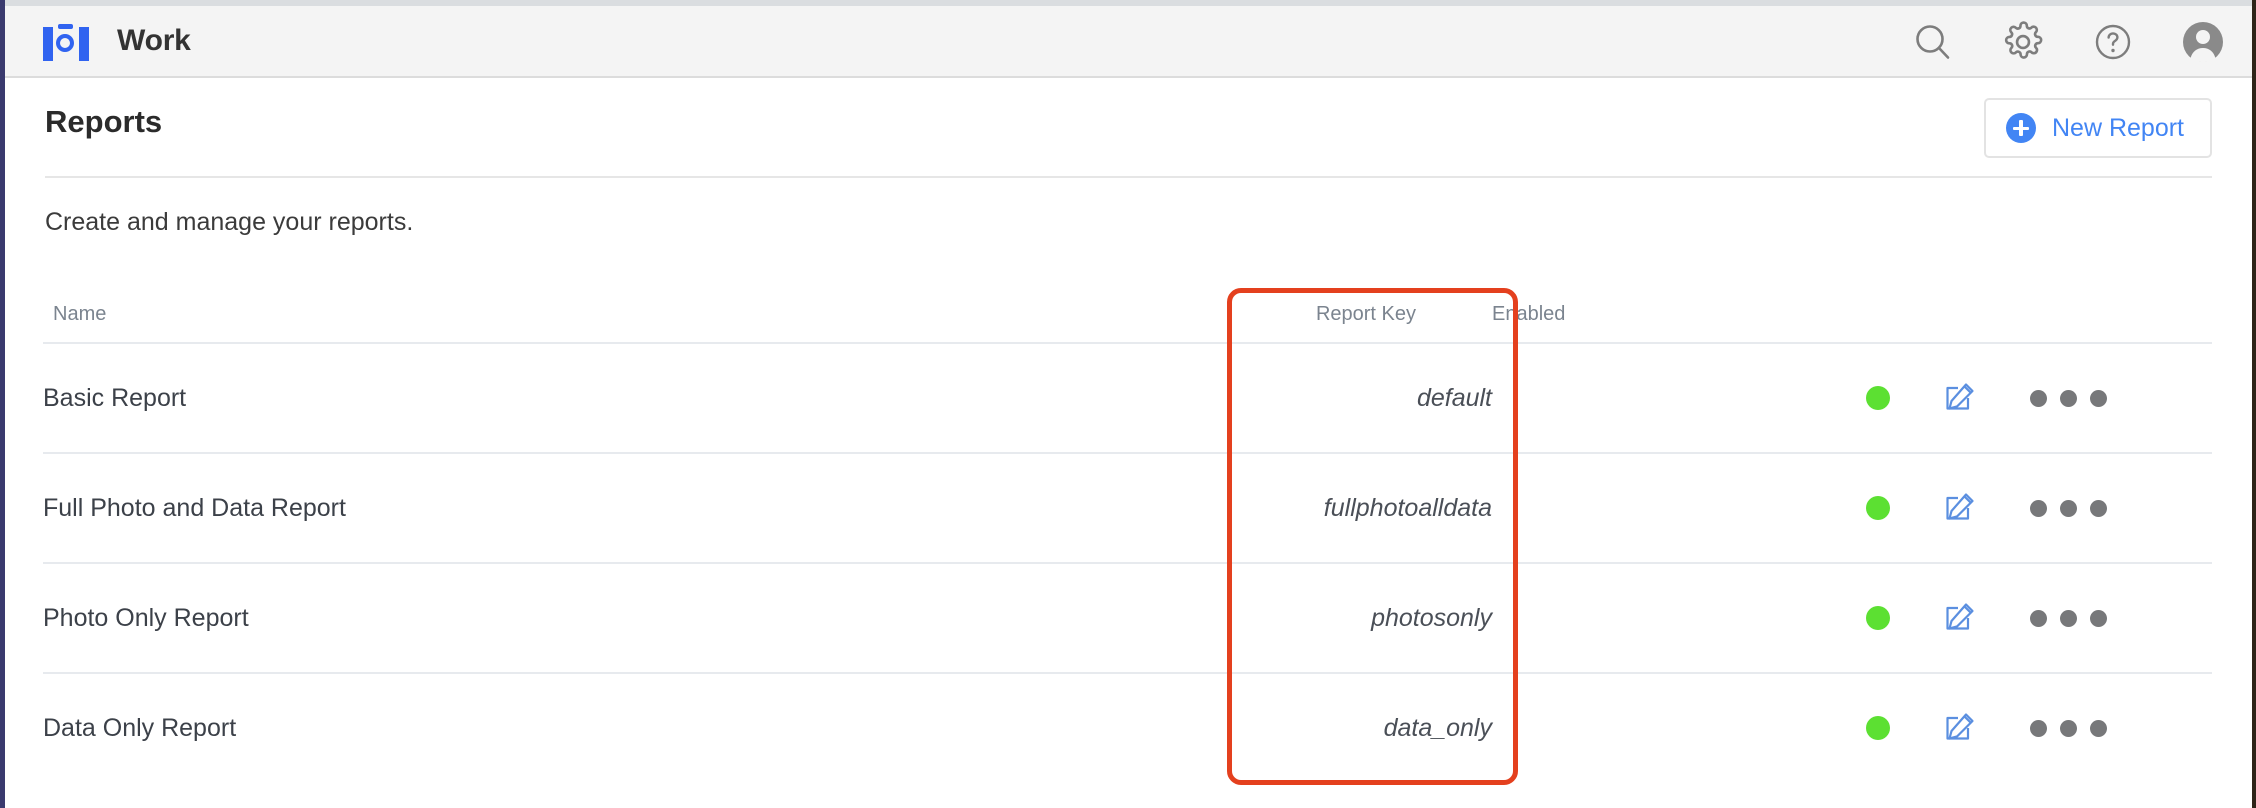 This screenshot has height=808, width=2256. What do you see at coordinates (1672, 323) in the screenshot?
I see `column-header-enabled: Enabled` at bounding box center [1672, 323].